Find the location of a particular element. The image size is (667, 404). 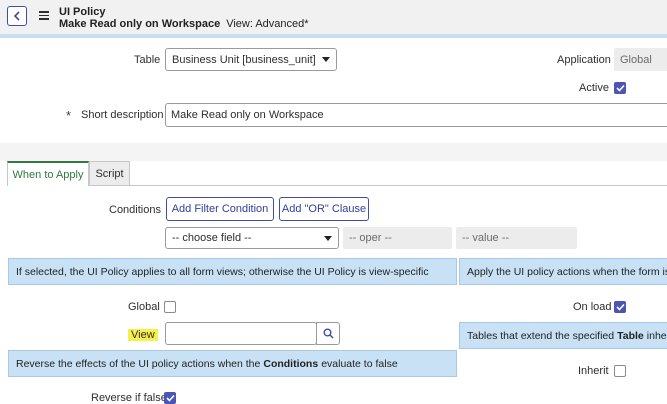

condition-operator-value: -- oper -- is located at coordinates (370, 238).